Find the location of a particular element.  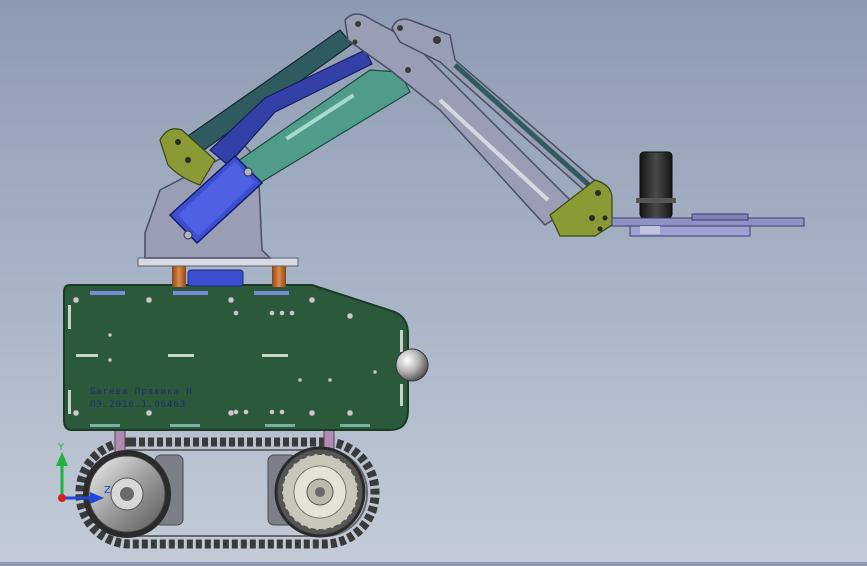

sprocket-wheel is located at coordinates (320, 492).